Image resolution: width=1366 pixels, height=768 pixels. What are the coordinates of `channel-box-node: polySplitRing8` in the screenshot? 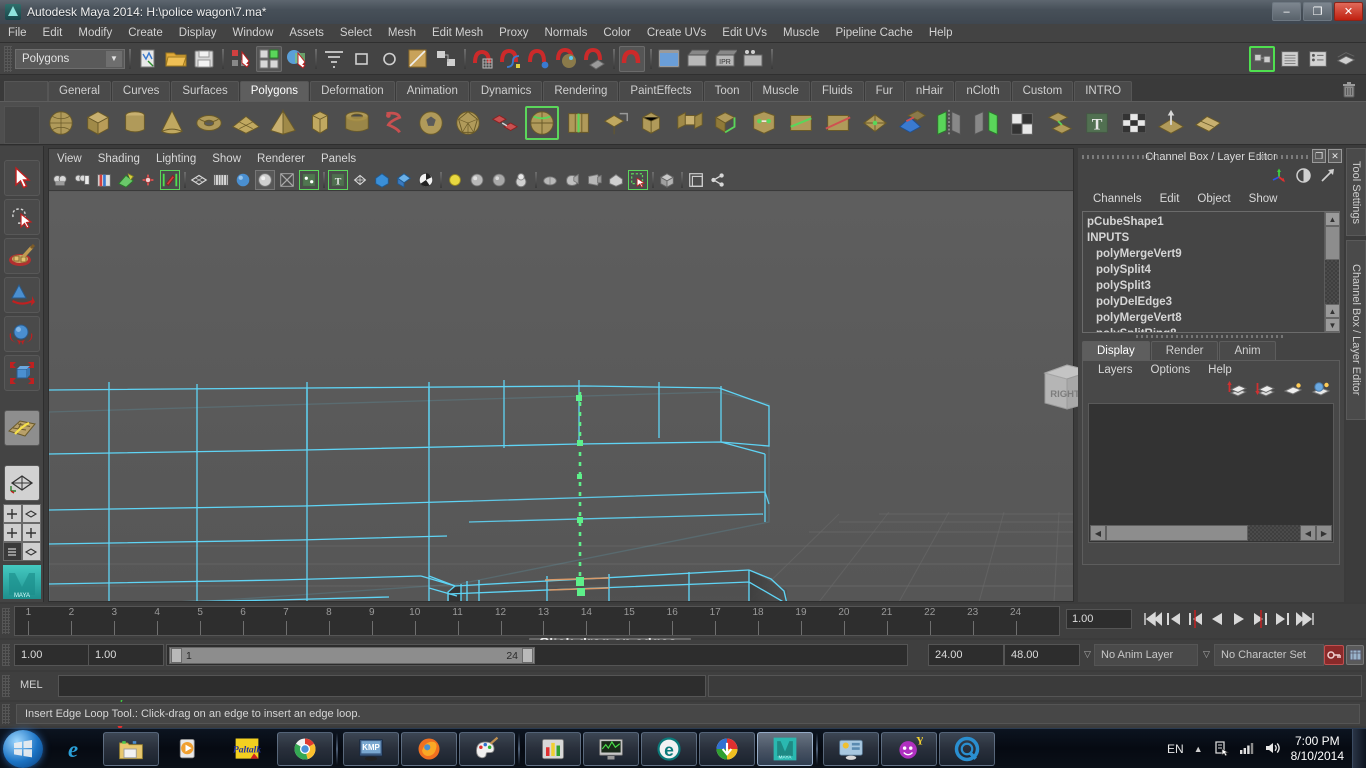 It's located at (1211, 329).